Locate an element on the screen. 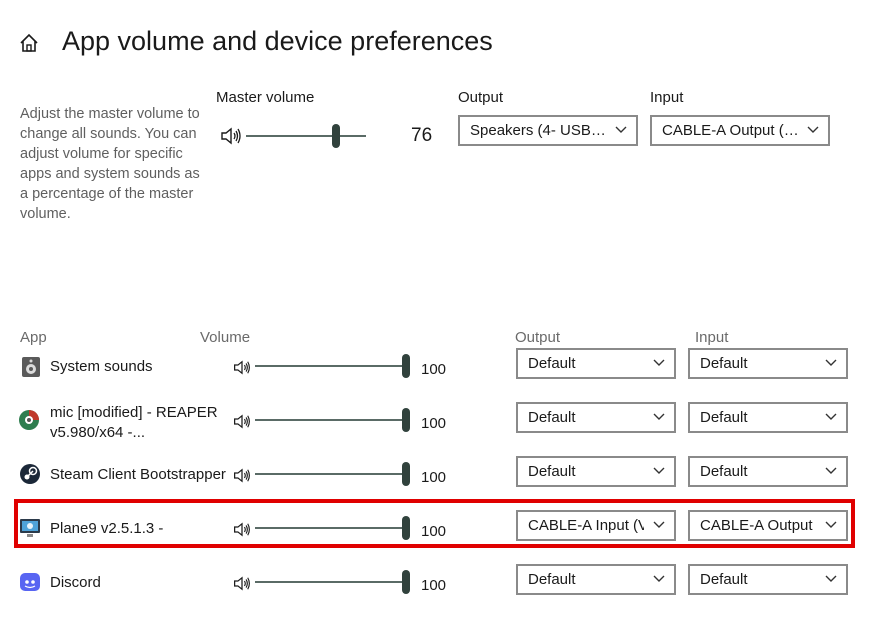  home-icon is located at coordinates (29, 43).